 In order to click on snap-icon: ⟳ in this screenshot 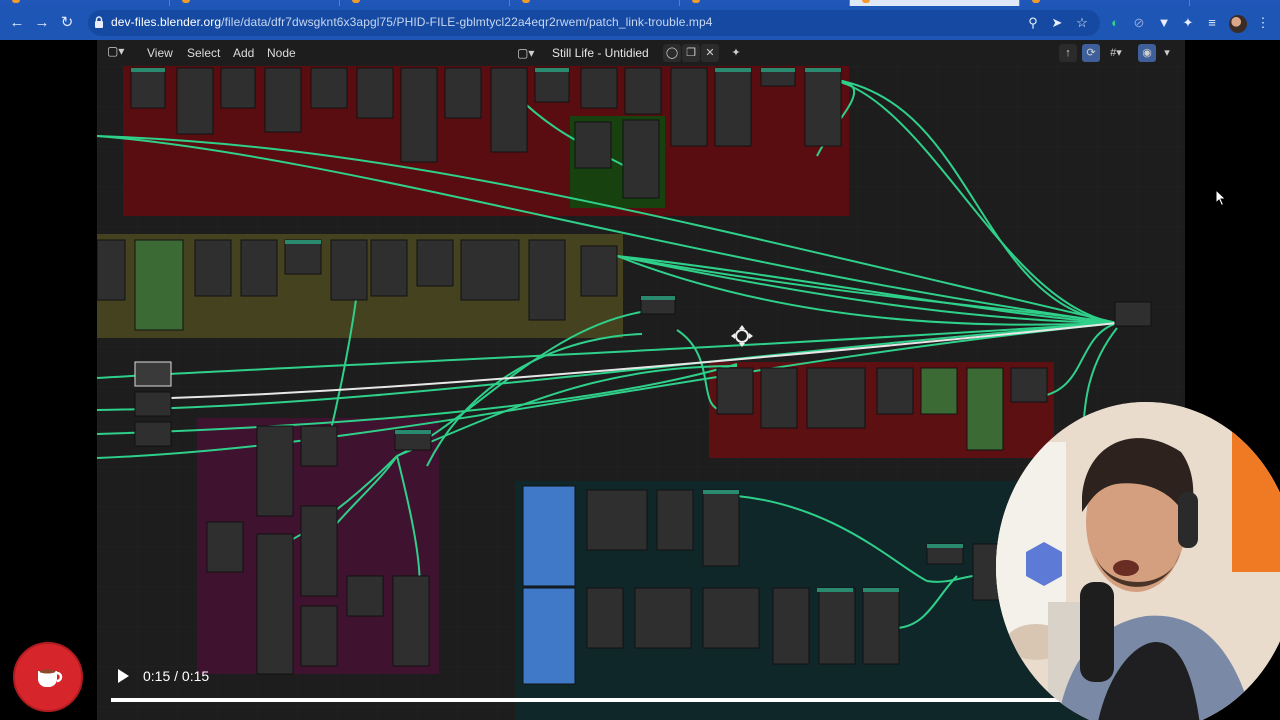, I will do `click(1091, 53)`.